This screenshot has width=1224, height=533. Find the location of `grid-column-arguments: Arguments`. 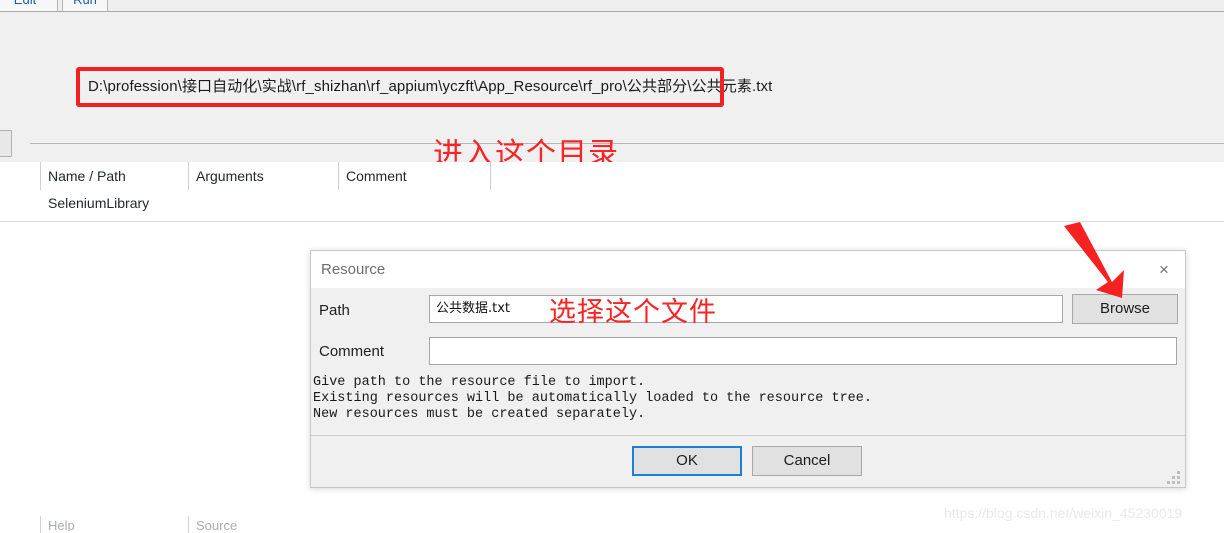

grid-column-arguments: Arguments is located at coordinates (230, 176).